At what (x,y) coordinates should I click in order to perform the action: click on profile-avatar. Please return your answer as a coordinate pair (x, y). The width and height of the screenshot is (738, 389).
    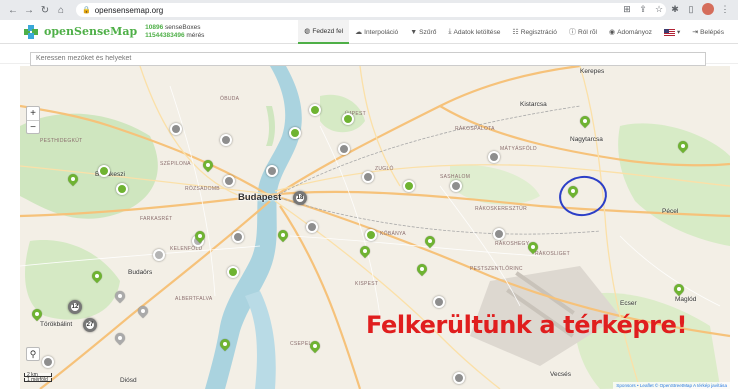
    Looking at the image, I should click on (708, 9).